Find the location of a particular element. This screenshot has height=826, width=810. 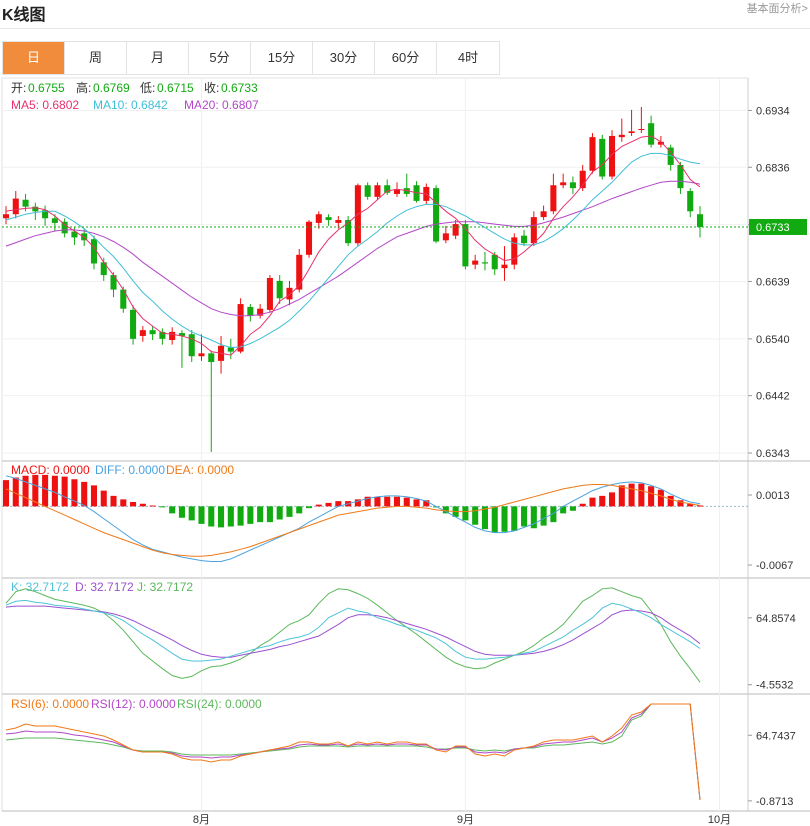

ma20-line is located at coordinates (353, 248).